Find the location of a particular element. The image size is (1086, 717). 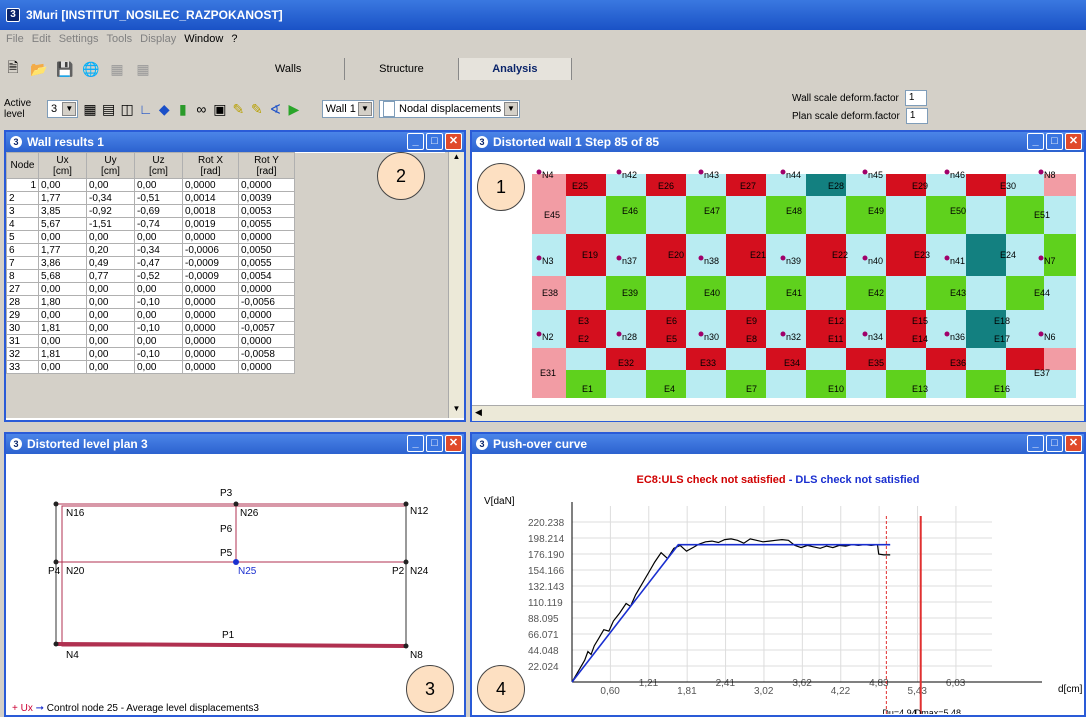

tab-walls: Walls is located at coordinates (289, 69).